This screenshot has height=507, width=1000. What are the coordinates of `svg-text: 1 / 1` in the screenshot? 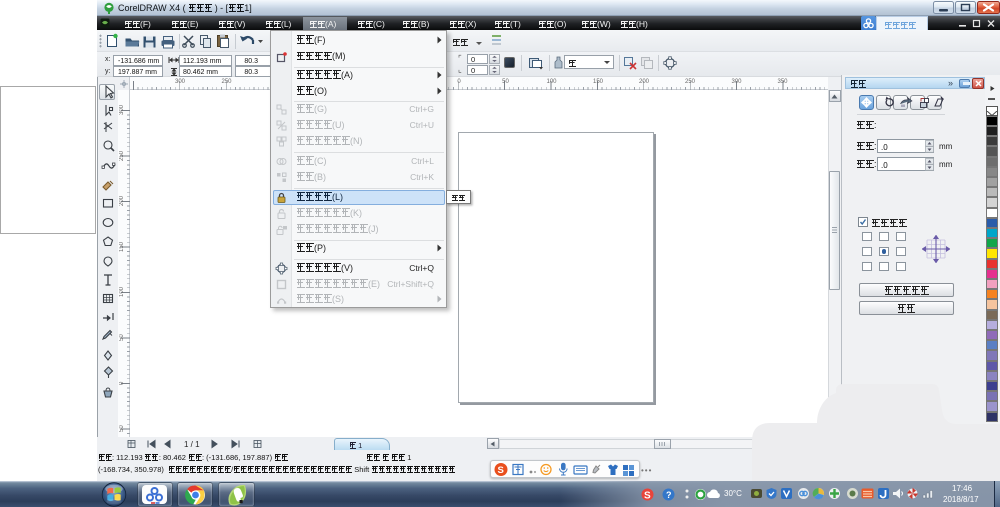 It's located at (192, 444).